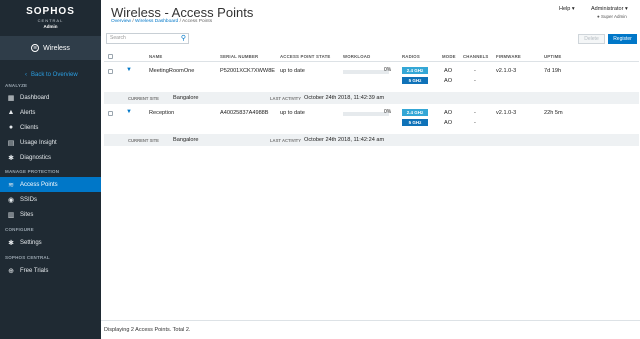 The height and width of the screenshot is (339, 640). I want to click on help-menu: Help ▾, so click(567, 9).